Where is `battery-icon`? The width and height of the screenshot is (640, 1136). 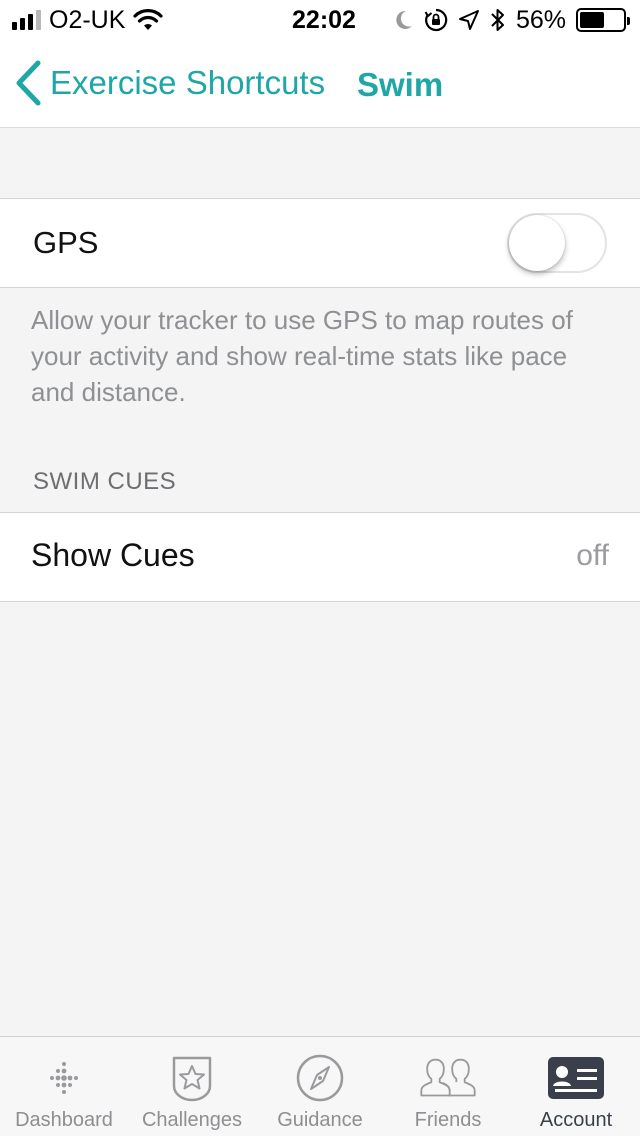
battery-icon is located at coordinates (603, 20).